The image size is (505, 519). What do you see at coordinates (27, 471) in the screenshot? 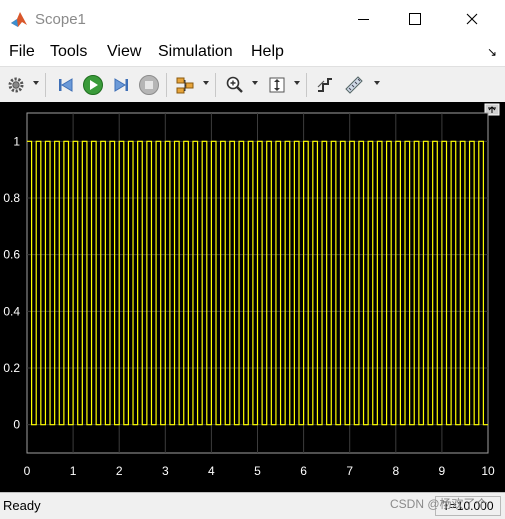
I see `x-tick-label: 0` at bounding box center [27, 471].